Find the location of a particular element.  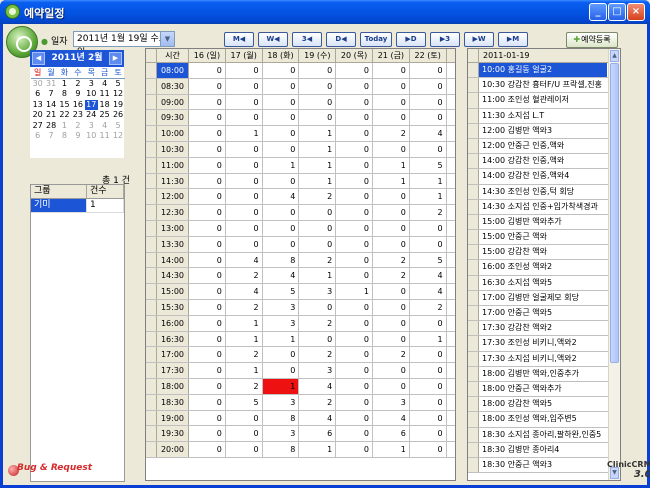

count-cell: 5 is located at coordinates (428, 260).